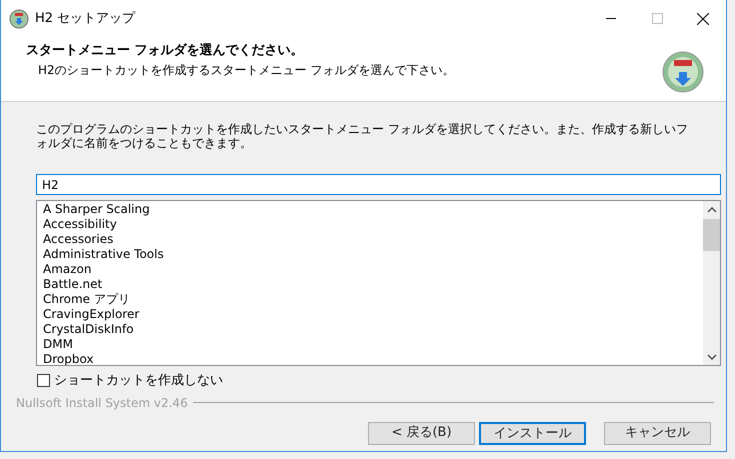 The height and width of the screenshot is (459, 735). Describe the element at coordinates (43, 381) in the screenshot. I see `checkbox` at that location.